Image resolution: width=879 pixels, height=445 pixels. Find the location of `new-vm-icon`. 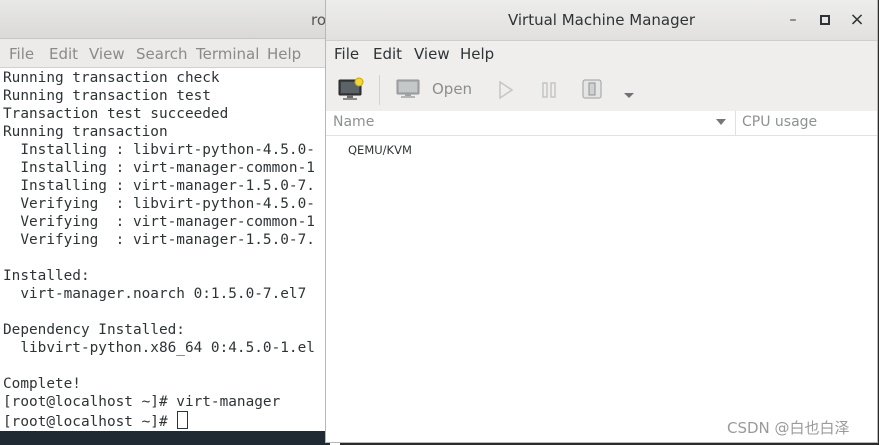

new-vm-icon is located at coordinates (351, 88).